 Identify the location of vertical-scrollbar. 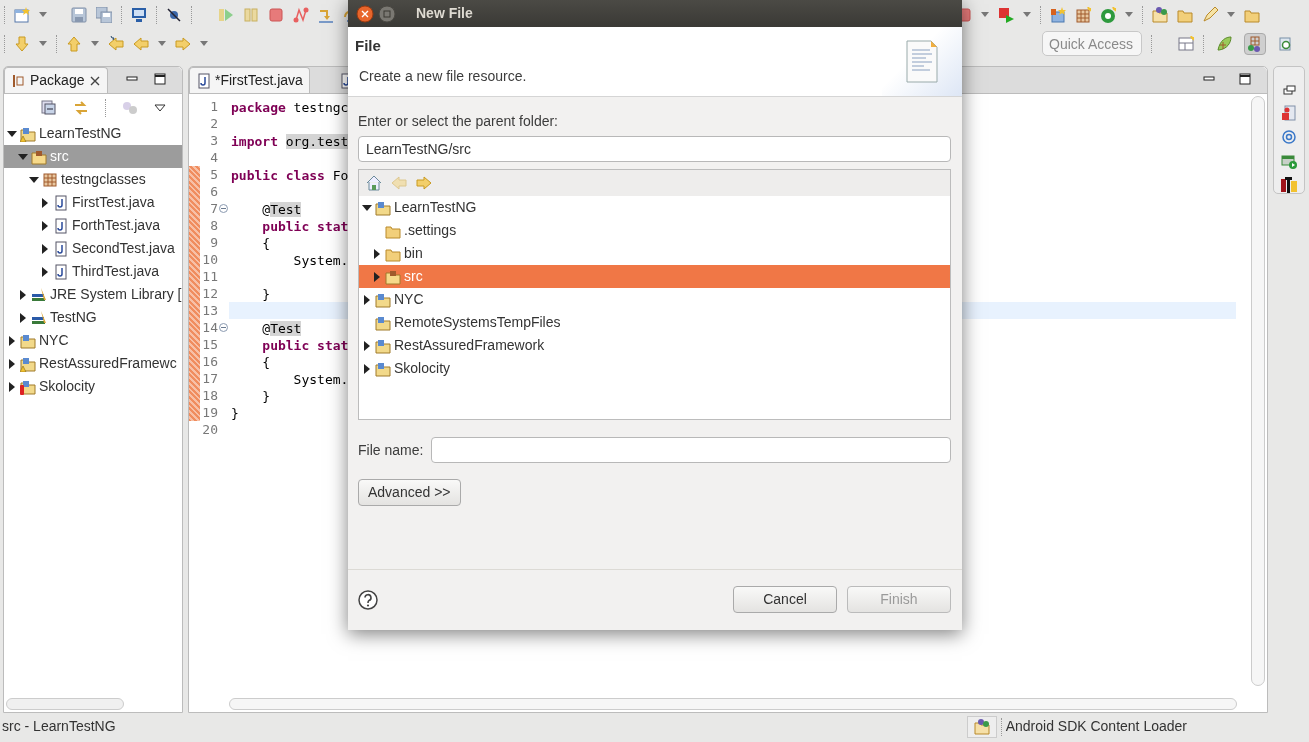
(1258, 391).